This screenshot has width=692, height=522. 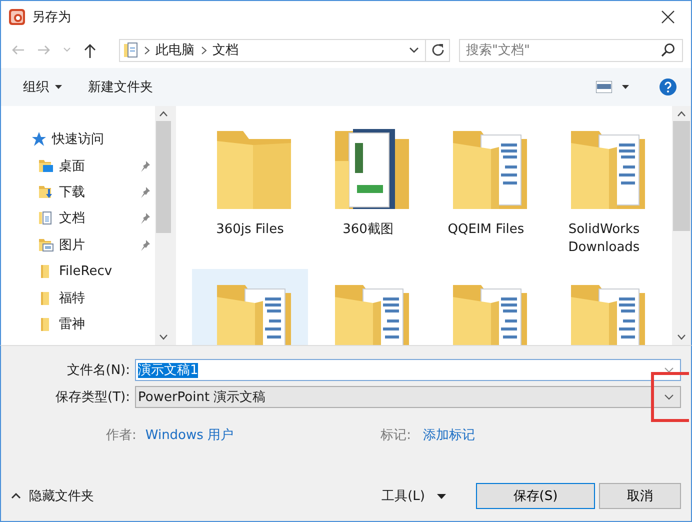 What do you see at coordinates (120, 87) in the screenshot?
I see `new-folder-button: 新建文件夹` at bounding box center [120, 87].